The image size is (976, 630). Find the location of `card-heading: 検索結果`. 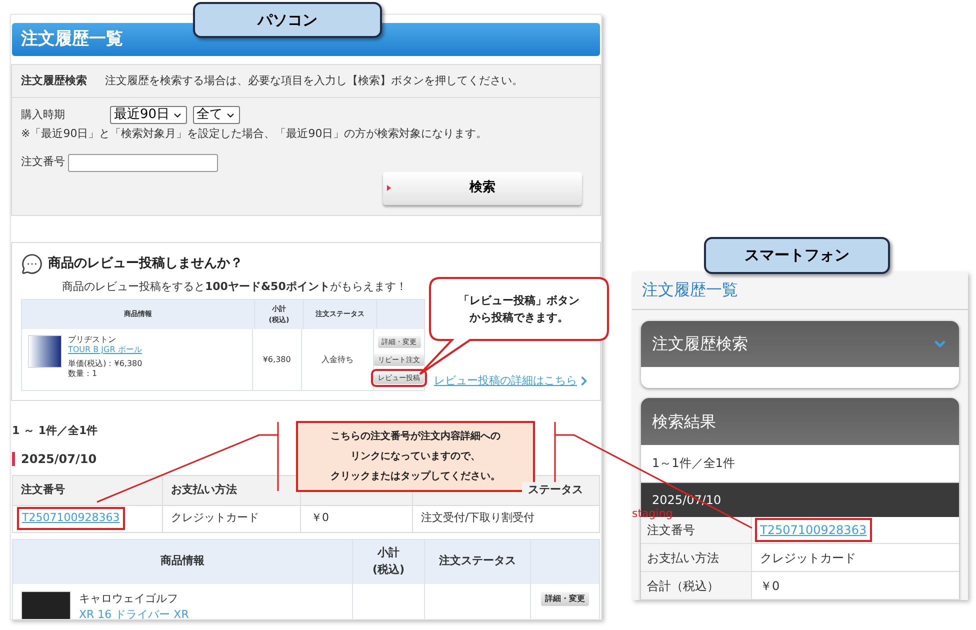

card-heading: 検索結果 is located at coordinates (684, 421).